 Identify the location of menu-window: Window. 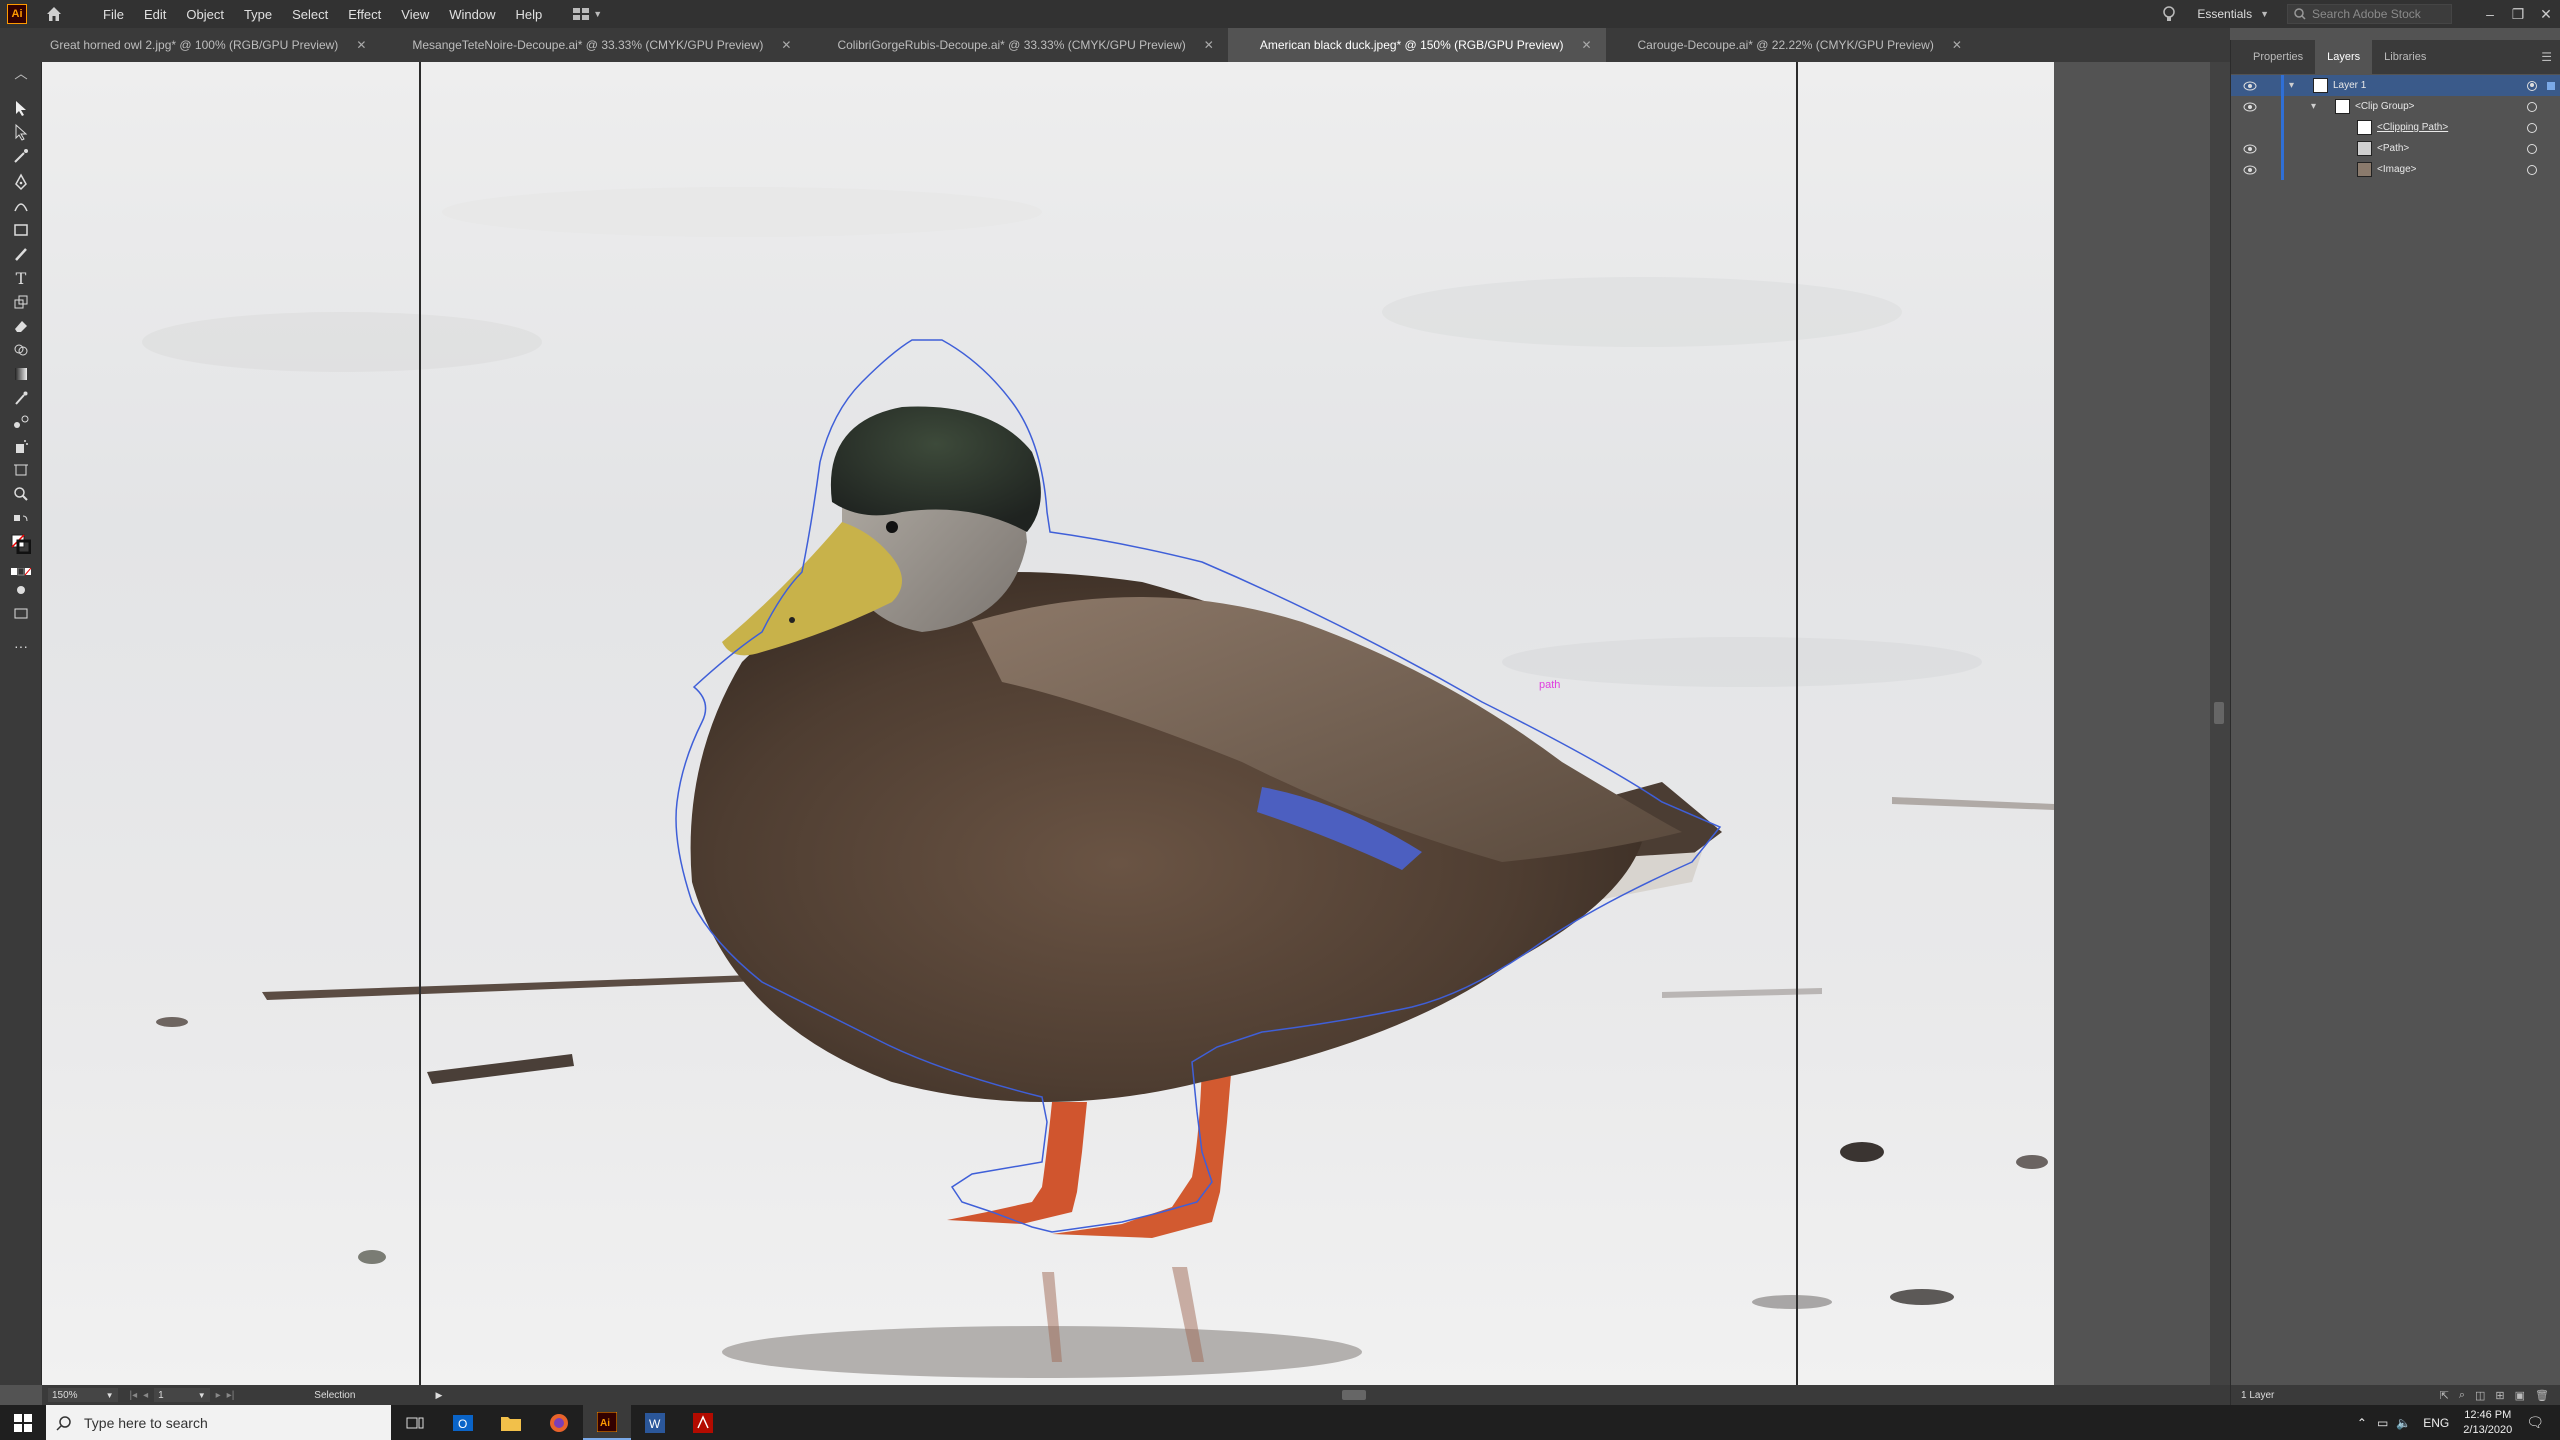
(472, 14).